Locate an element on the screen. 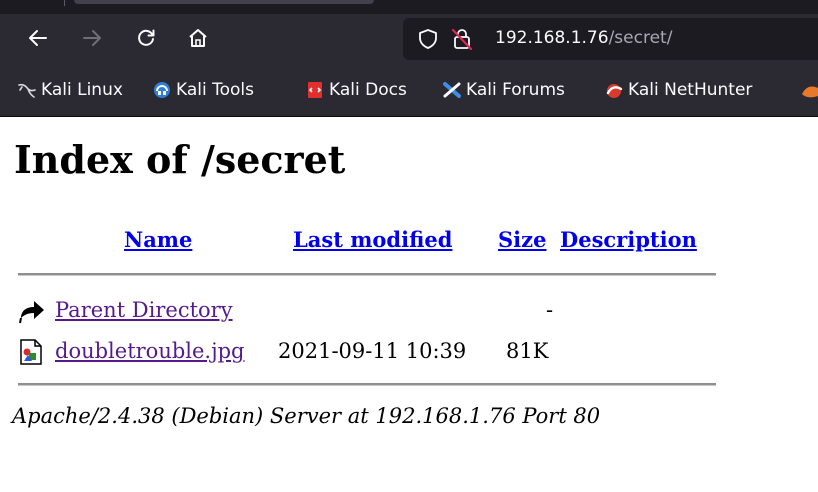  reload-icon is located at coordinates (146, 37).